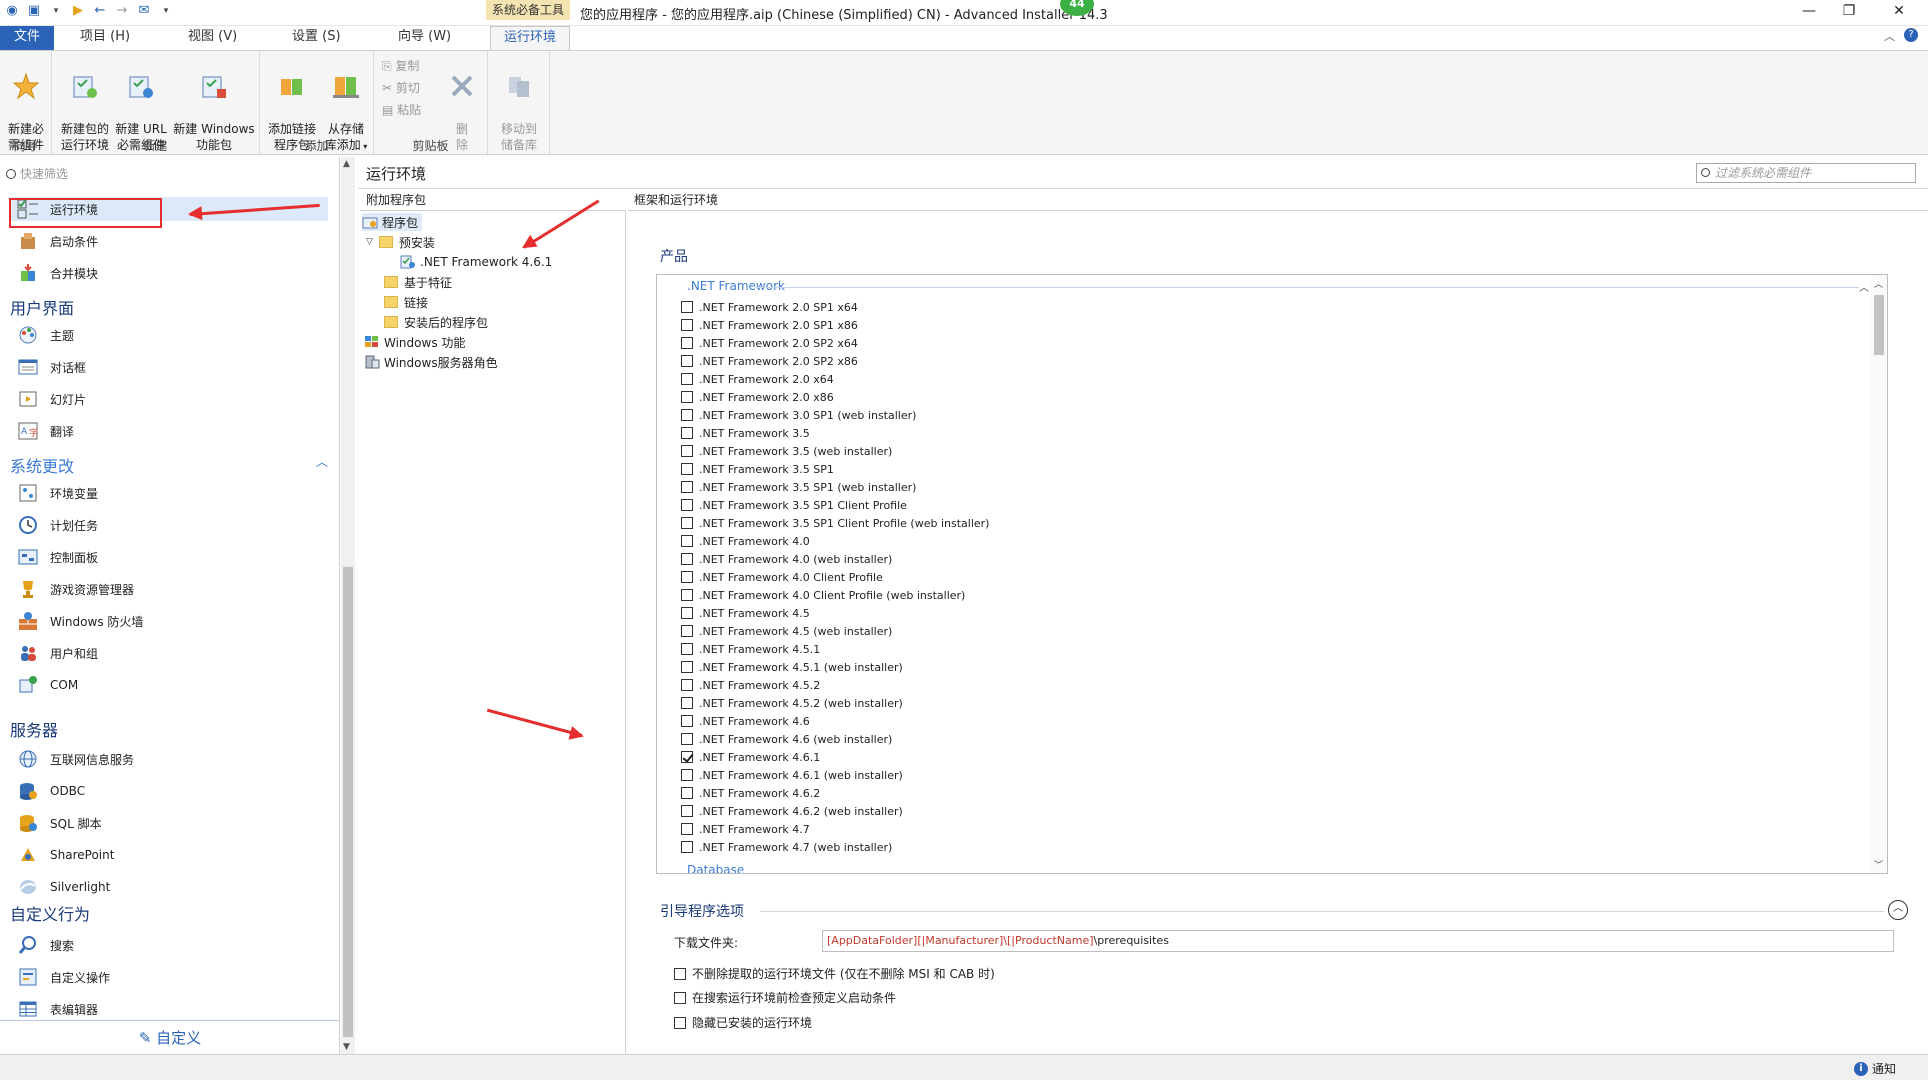 The height and width of the screenshot is (1080, 1928). Describe the element at coordinates (27, 38) in the screenshot. I see `tab-file: 文件` at that location.